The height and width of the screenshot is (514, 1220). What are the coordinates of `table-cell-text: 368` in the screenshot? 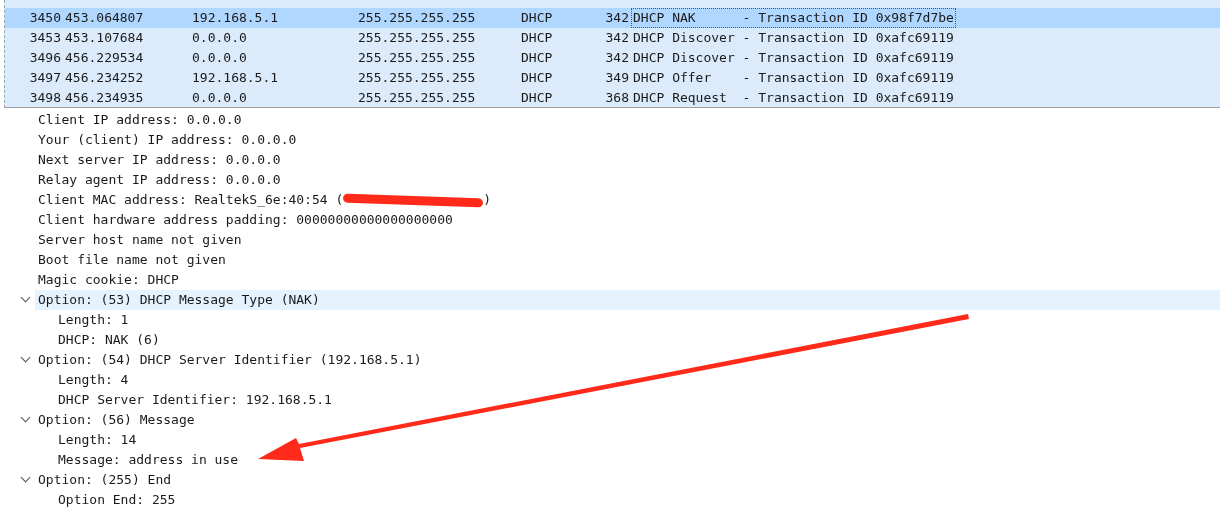 It's located at (616, 98).